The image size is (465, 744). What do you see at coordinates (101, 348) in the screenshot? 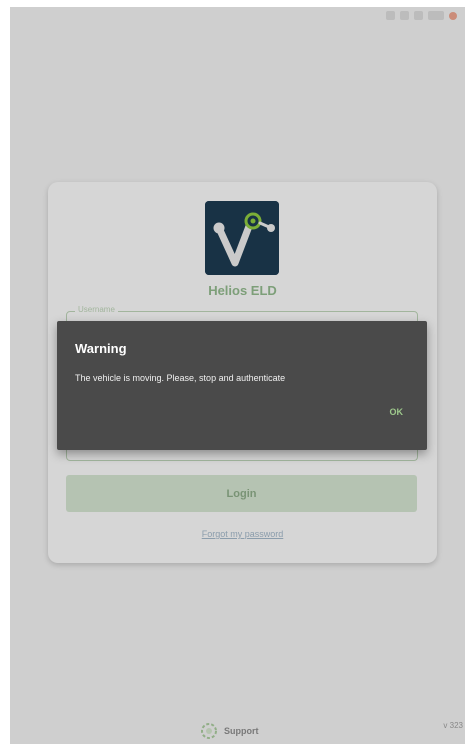
I see `dialog-title: Warning` at bounding box center [101, 348].